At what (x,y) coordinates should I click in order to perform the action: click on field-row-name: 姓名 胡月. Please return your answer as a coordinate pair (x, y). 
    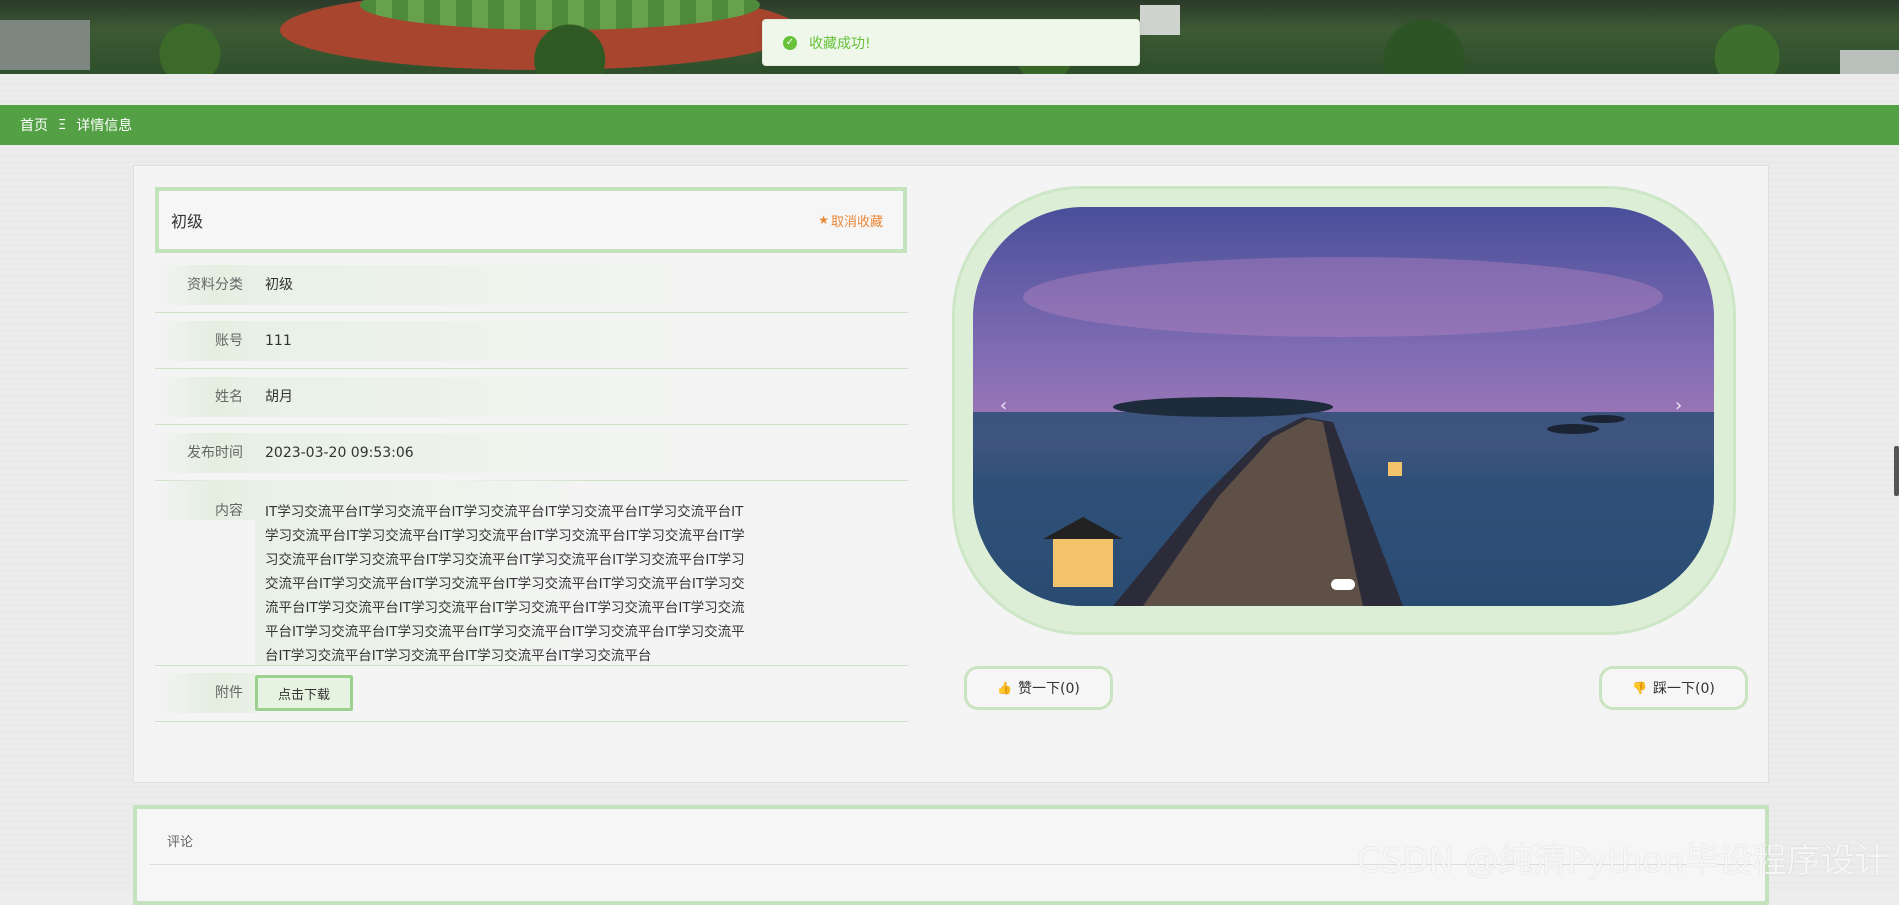
    Looking at the image, I should click on (531, 397).